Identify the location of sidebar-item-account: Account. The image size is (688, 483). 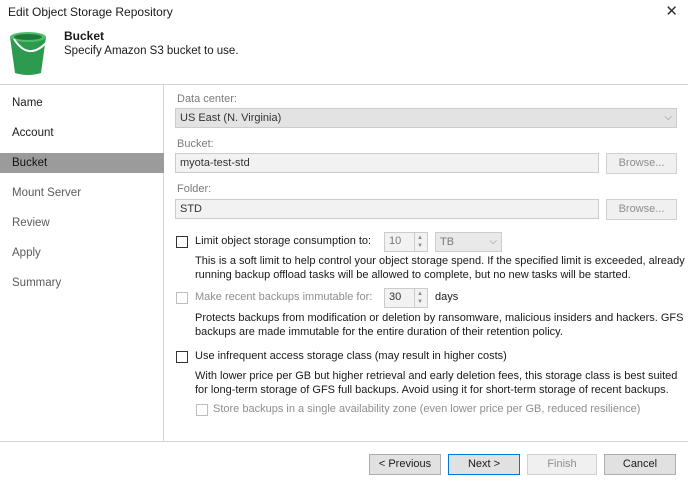
(82, 133).